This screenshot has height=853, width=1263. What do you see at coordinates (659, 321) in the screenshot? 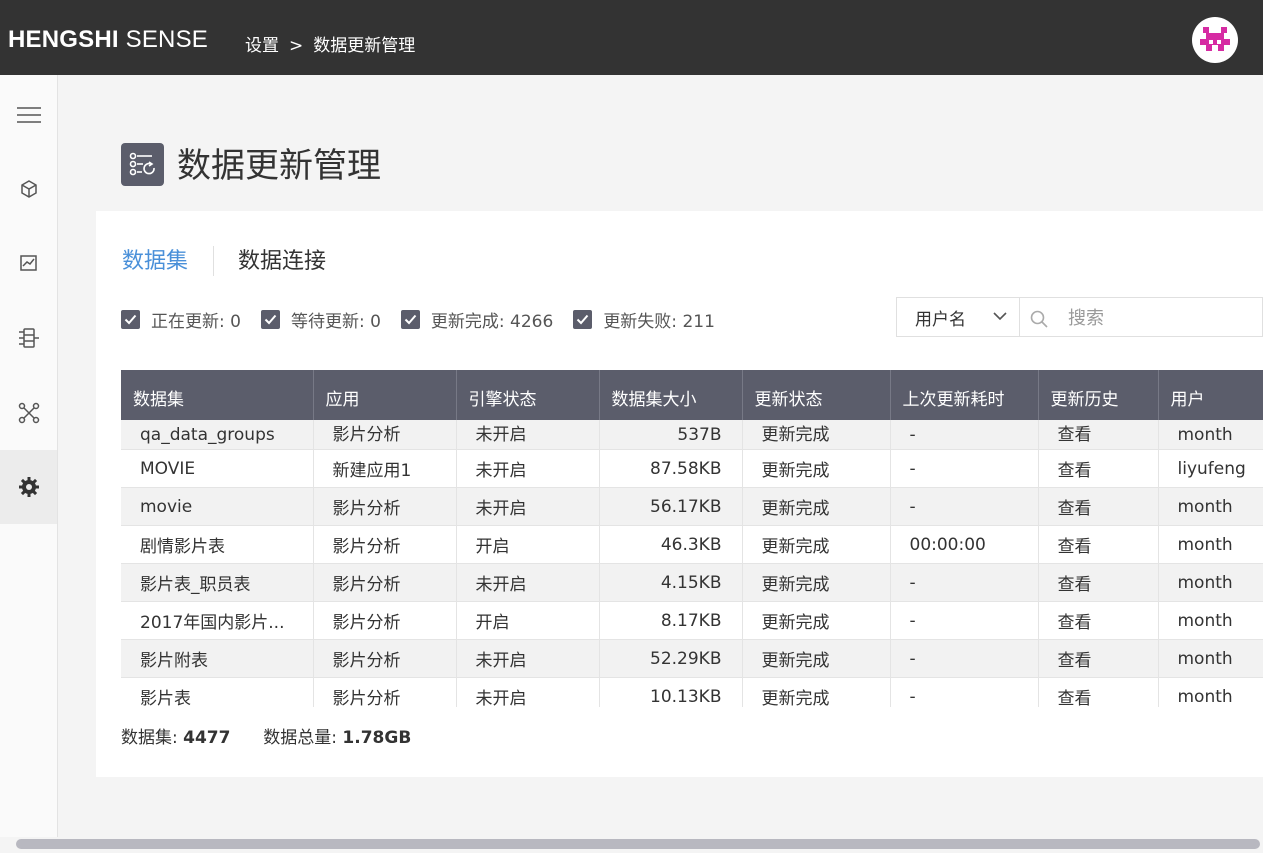
I see `filter-label: 更新失败: 211` at bounding box center [659, 321].